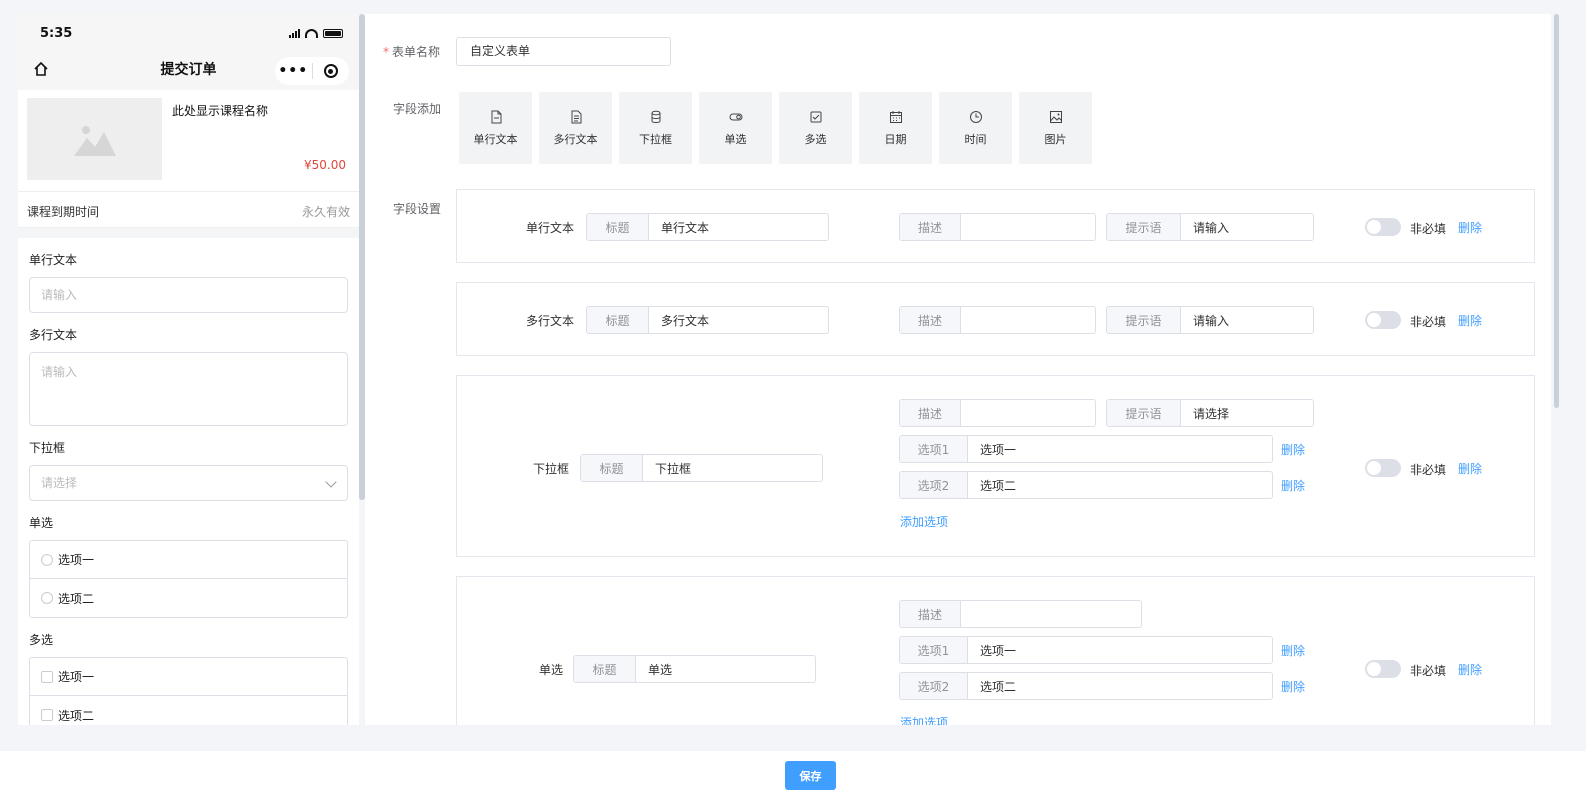 Image resolution: width=1586 pixels, height=802 pixels. Describe the element at coordinates (655, 128) in the screenshot. I see `add-select-button: 下拉框` at that location.